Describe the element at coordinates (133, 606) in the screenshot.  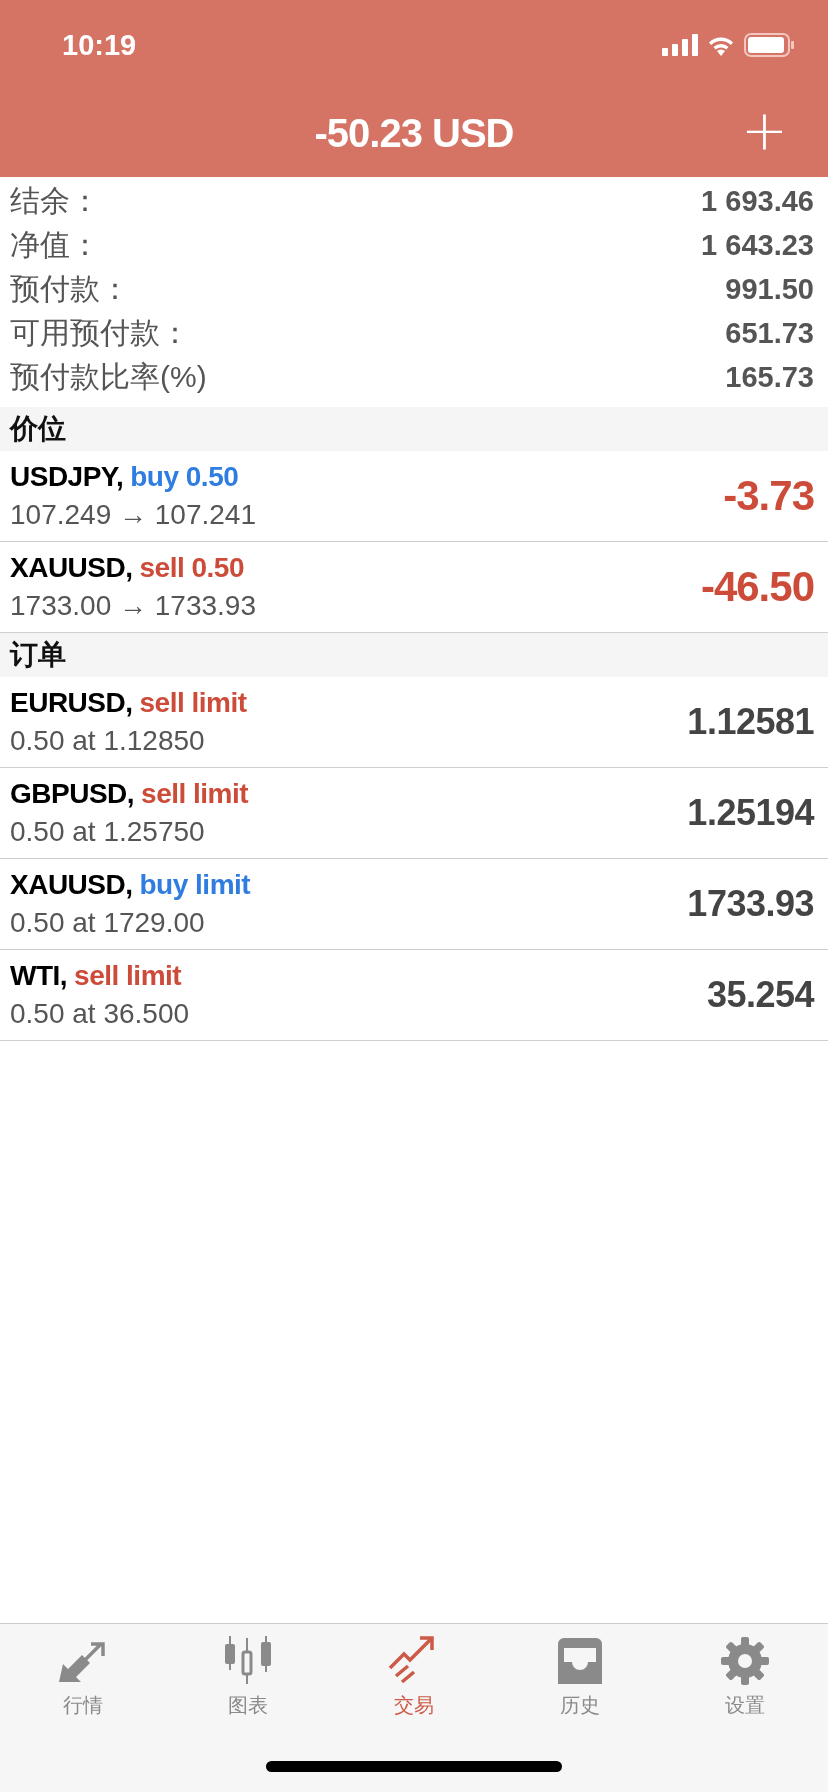
I see `price-change-text: 1733.00 → 1733.93` at that location.